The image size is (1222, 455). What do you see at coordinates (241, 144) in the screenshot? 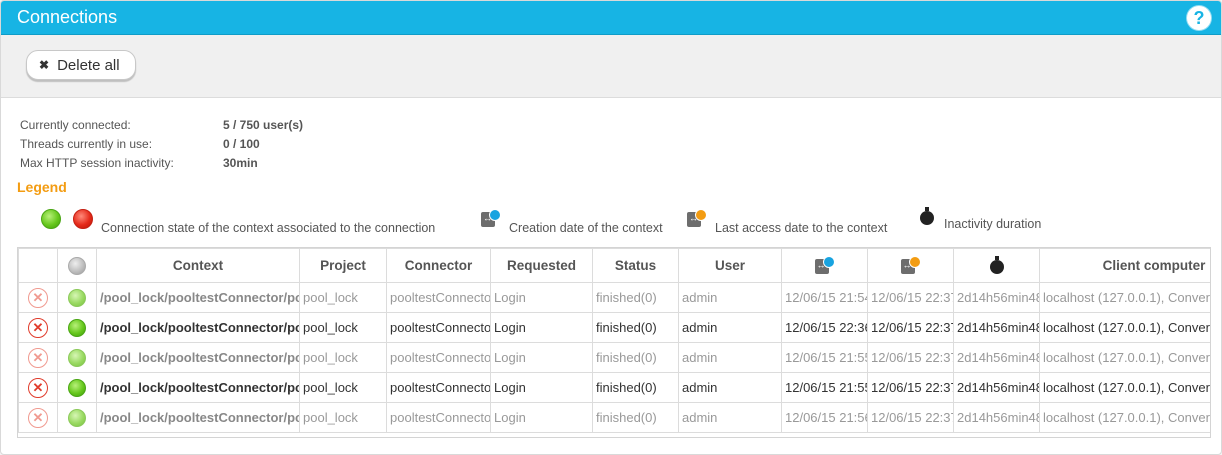
I see `info-value: 0 / 100` at bounding box center [241, 144].